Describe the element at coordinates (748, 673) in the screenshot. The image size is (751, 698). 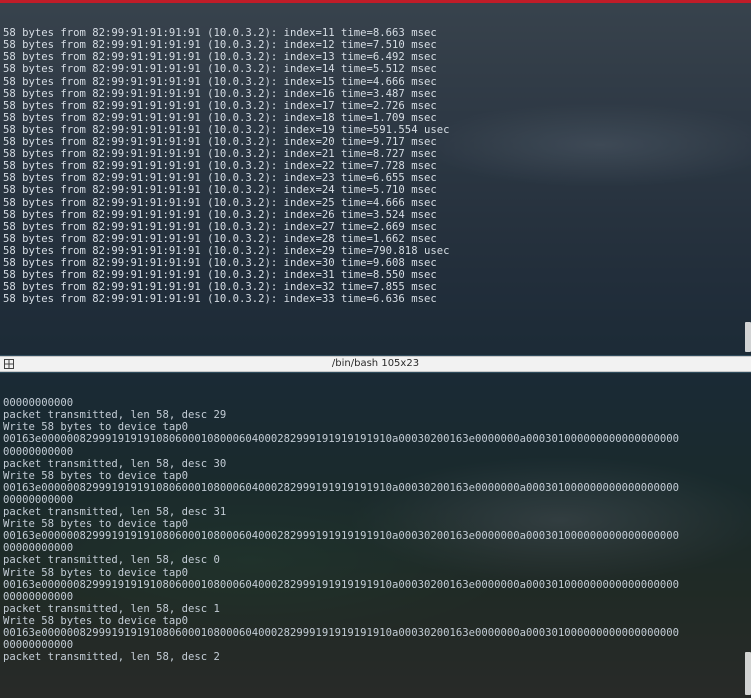
I see `bottom-terminal-scrollbar` at that location.